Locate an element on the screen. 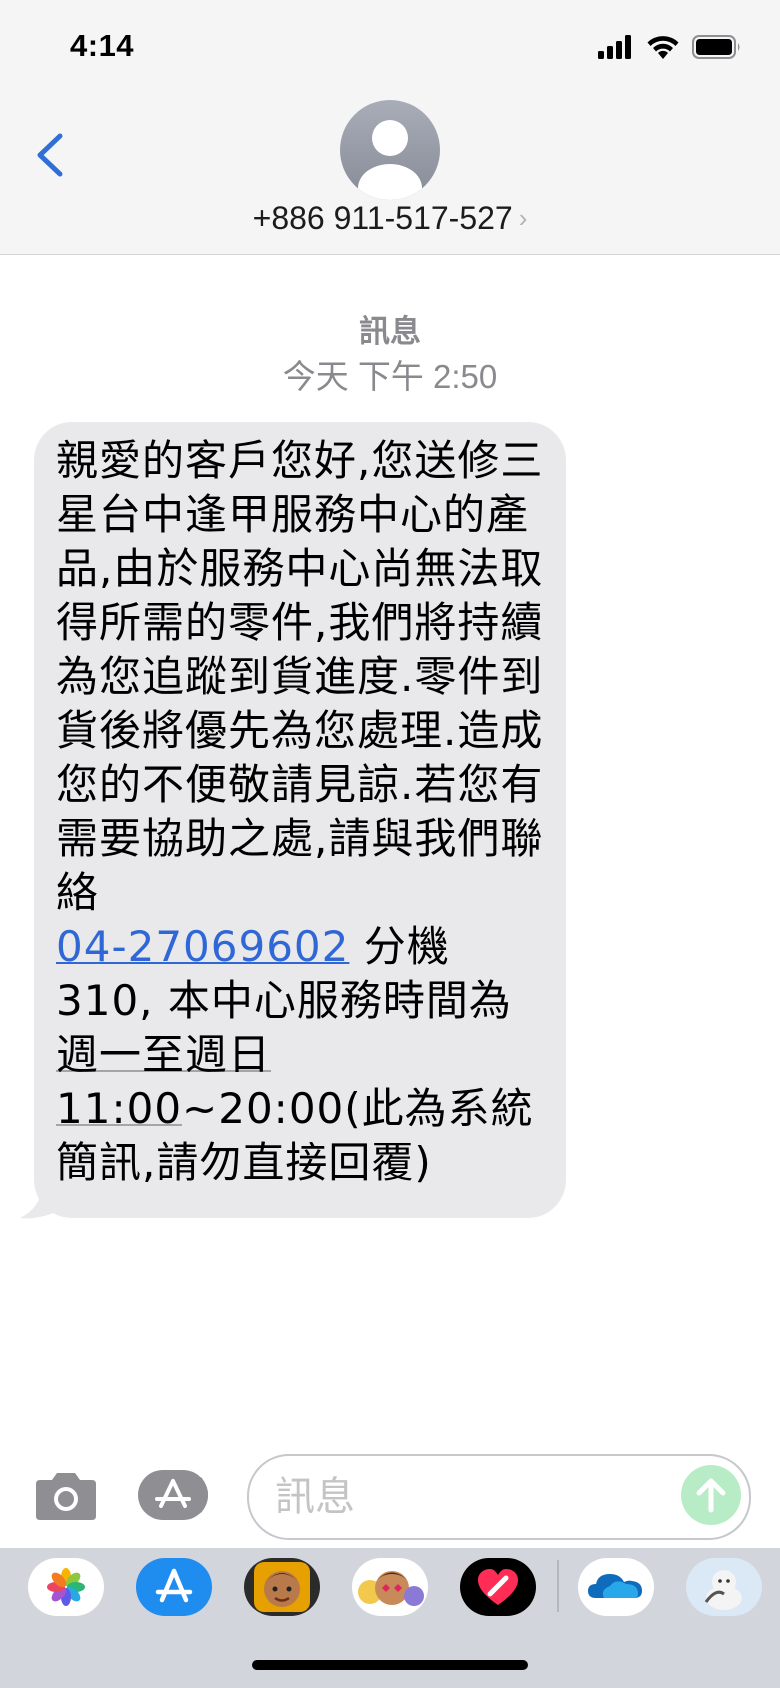 This screenshot has height=1688, width=780. photos-flower-icon is located at coordinates (66, 1587).